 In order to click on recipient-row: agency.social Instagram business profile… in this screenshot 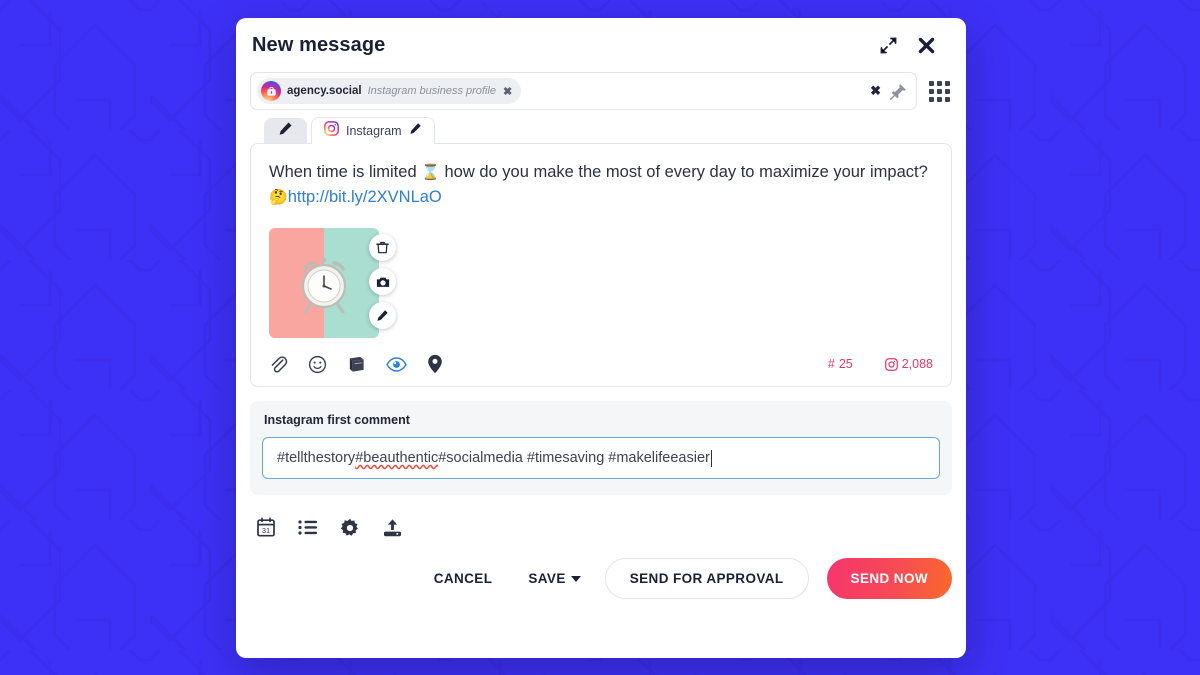, I will do `click(601, 91)`.